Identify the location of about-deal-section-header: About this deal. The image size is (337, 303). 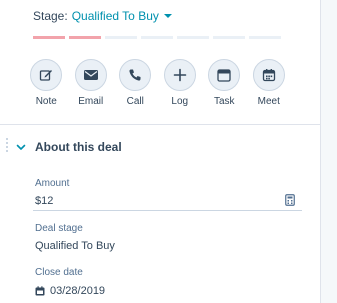
(68, 147).